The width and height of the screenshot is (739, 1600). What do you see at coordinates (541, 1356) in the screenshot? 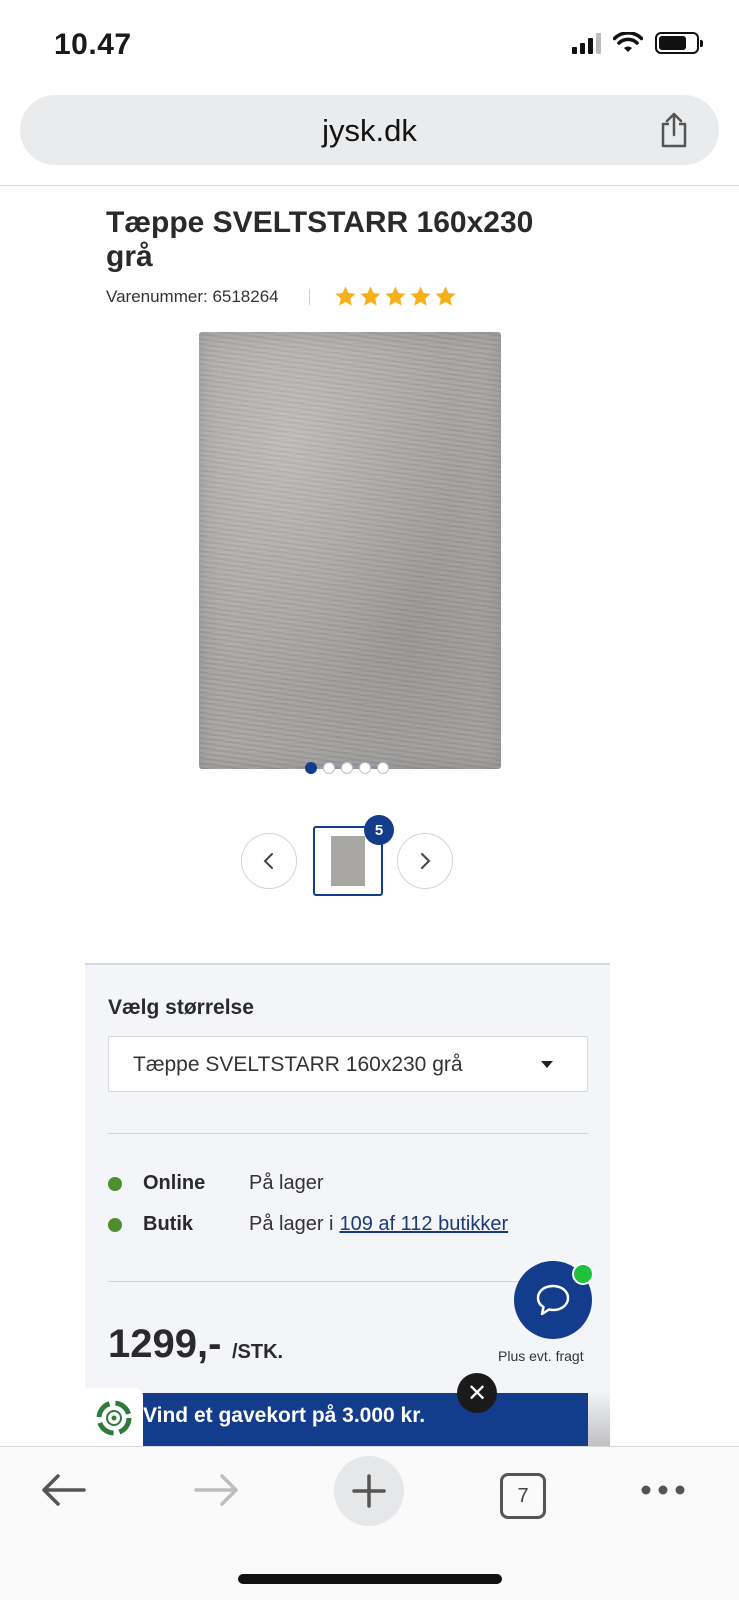
I see `freight-note: Plus evt. fragt` at bounding box center [541, 1356].